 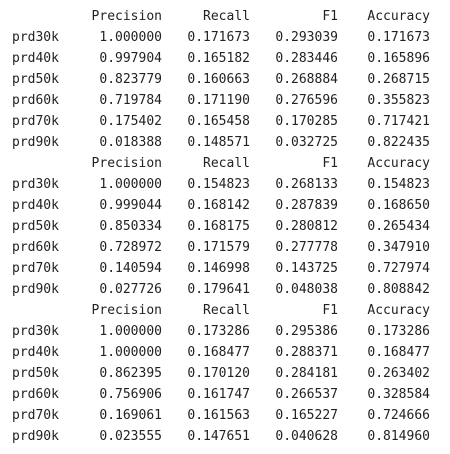 I want to click on table-row: prd40k 0.999044 0.168142 0.287839 0.168650, so click(x=227, y=205).